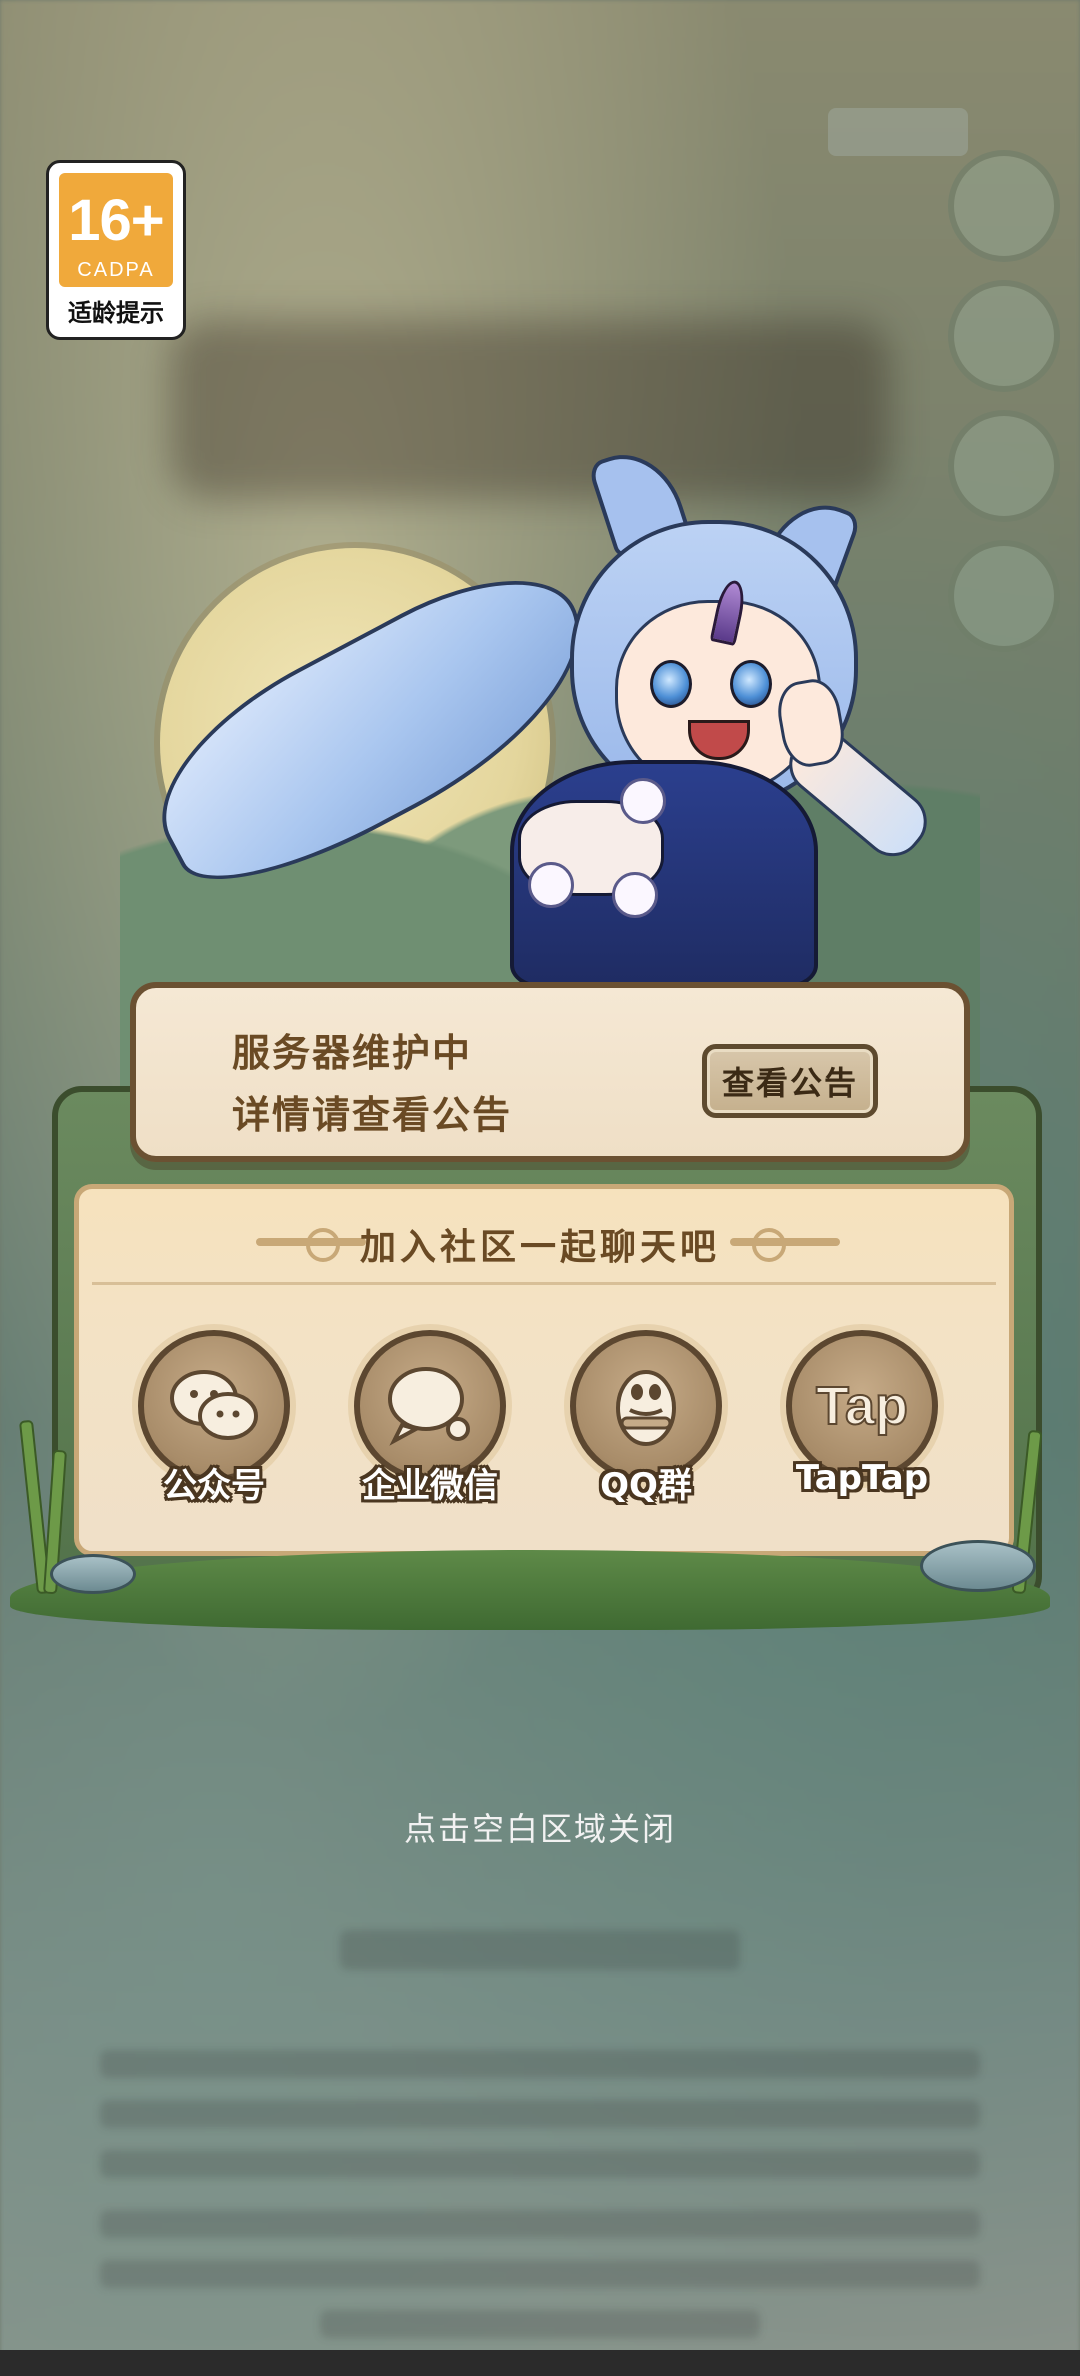 This screenshot has width=1080, height=2376. I want to click on bottom-bar, so click(540, 2363).